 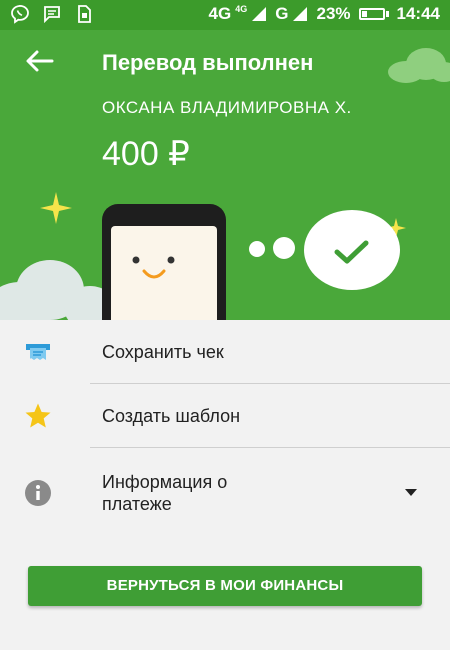 I want to click on battery-percent: 23%, so click(x=333, y=13).